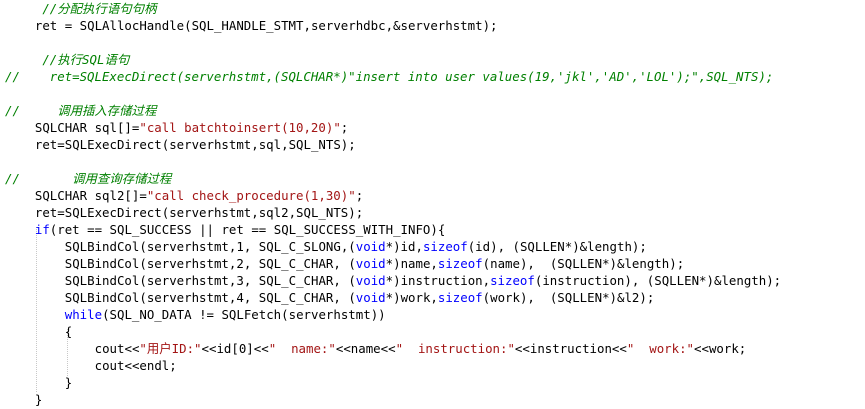 The width and height of the screenshot is (865, 409). Describe the element at coordinates (348, 25) in the screenshot. I see `code-token: serverhdbc` at that location.